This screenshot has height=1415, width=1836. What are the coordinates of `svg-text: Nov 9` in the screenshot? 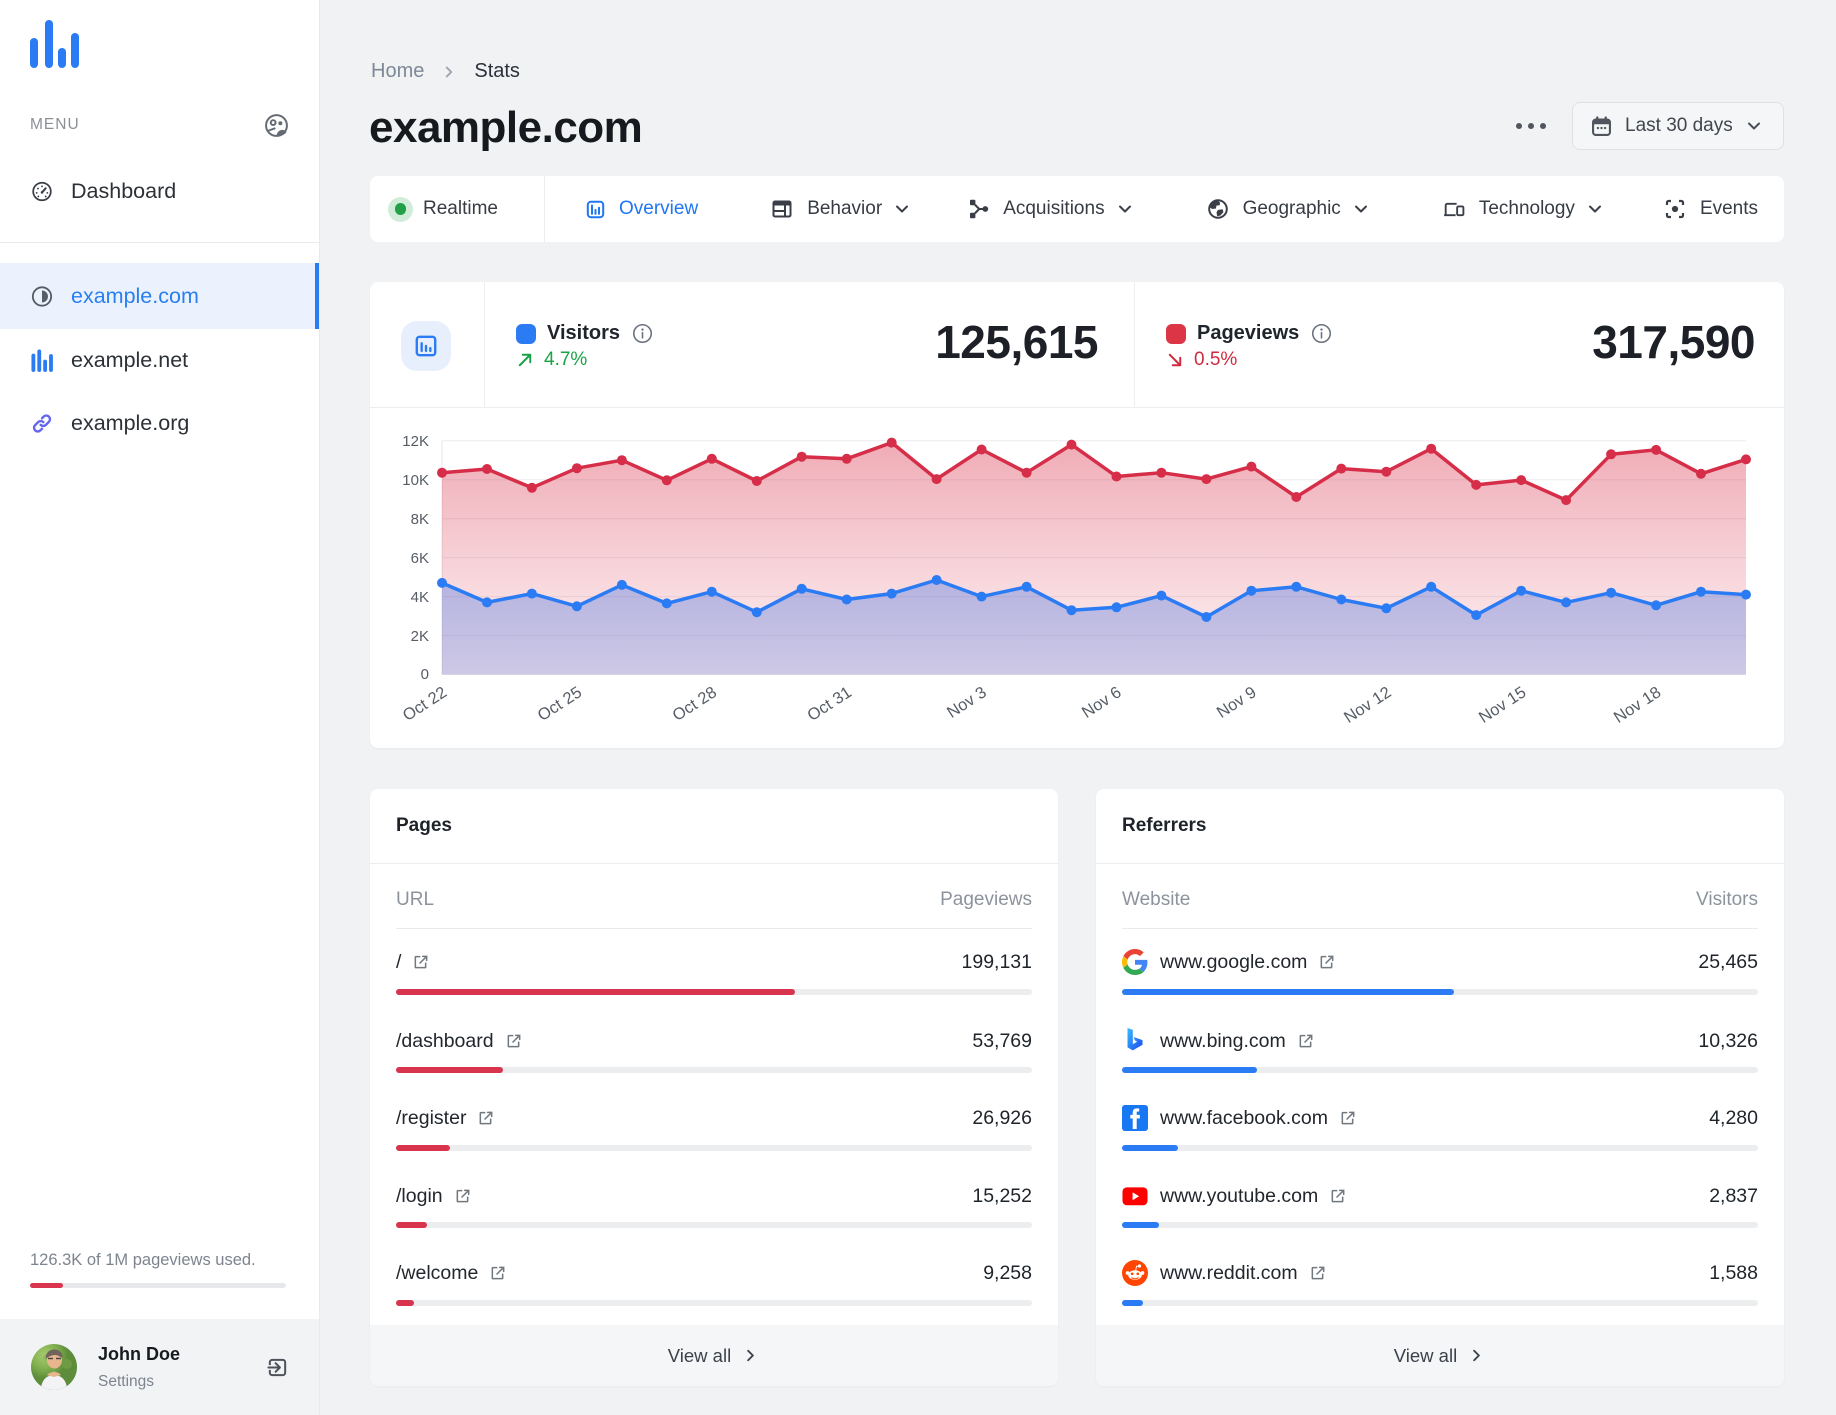 It's located at (1237, 702).